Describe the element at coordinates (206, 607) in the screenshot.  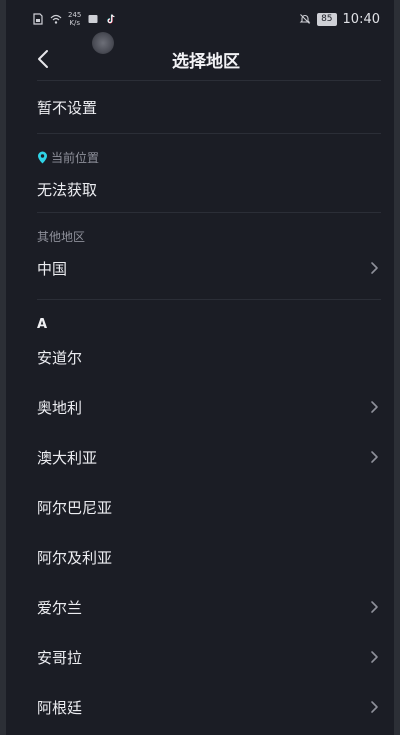
I see `region-item: 爱尔兰` at that location.